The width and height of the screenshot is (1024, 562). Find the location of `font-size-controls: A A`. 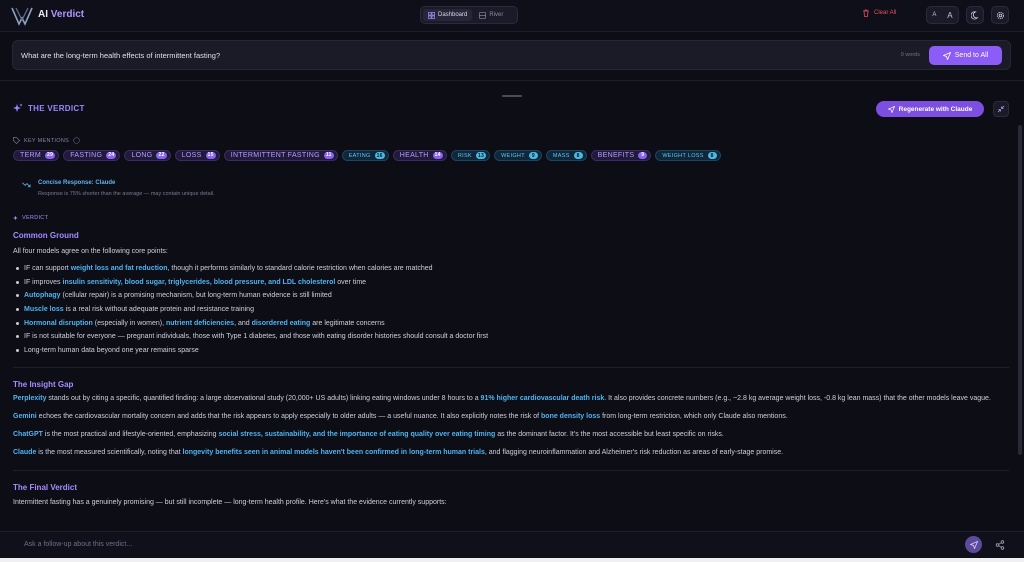

font-size-controls: A A is located at coordinates (942, 15).